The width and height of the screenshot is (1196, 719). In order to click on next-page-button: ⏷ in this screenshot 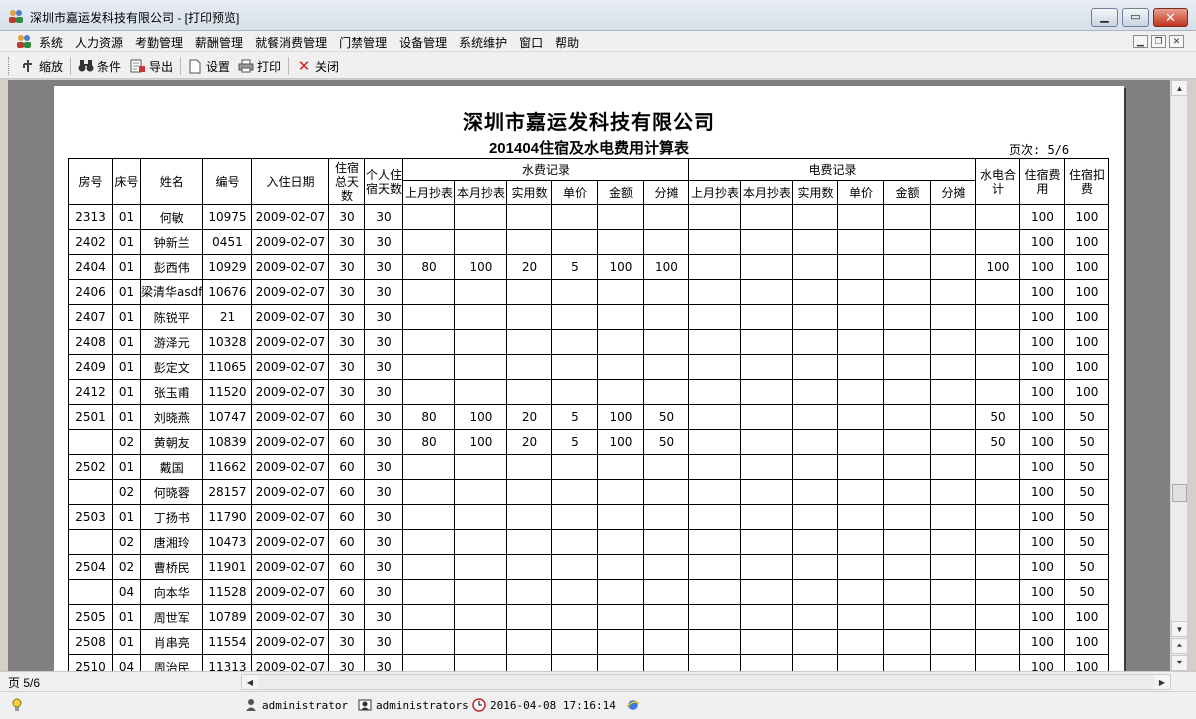, I will do `click(1179, 663)`.